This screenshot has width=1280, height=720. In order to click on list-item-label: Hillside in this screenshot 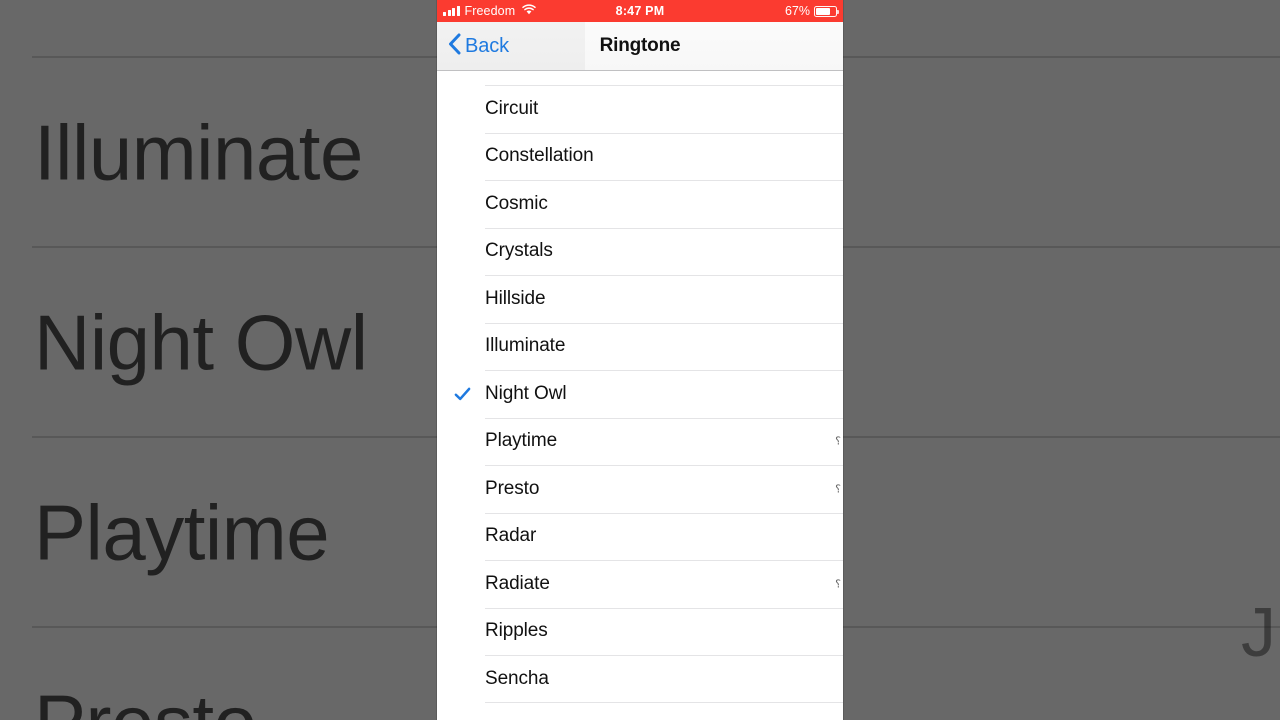, I will do `click(515, 298)`.